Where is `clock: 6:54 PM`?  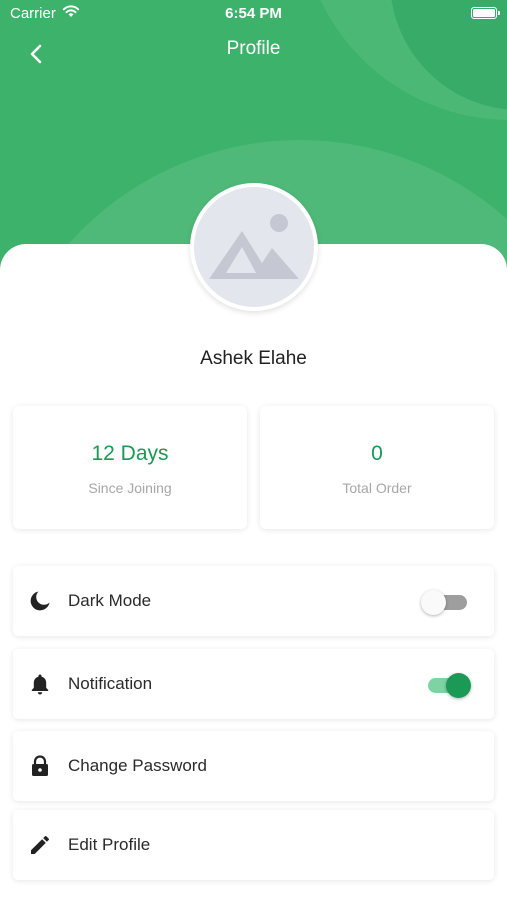 clock: 6:54 PM is located at coordinates (253, 13).